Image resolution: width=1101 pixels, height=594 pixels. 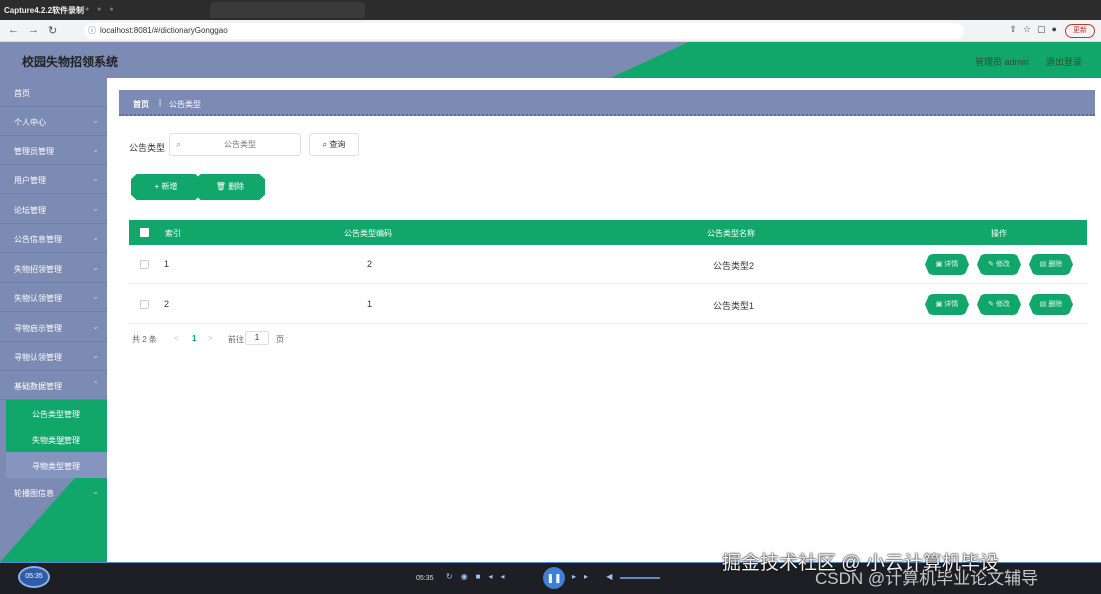 What do you see at coordinates (860, 563) in the screenshot?
I see `watermark-text: 掘金技术社区 @ 小云计算机毕设` at bounding box center [860, 563].